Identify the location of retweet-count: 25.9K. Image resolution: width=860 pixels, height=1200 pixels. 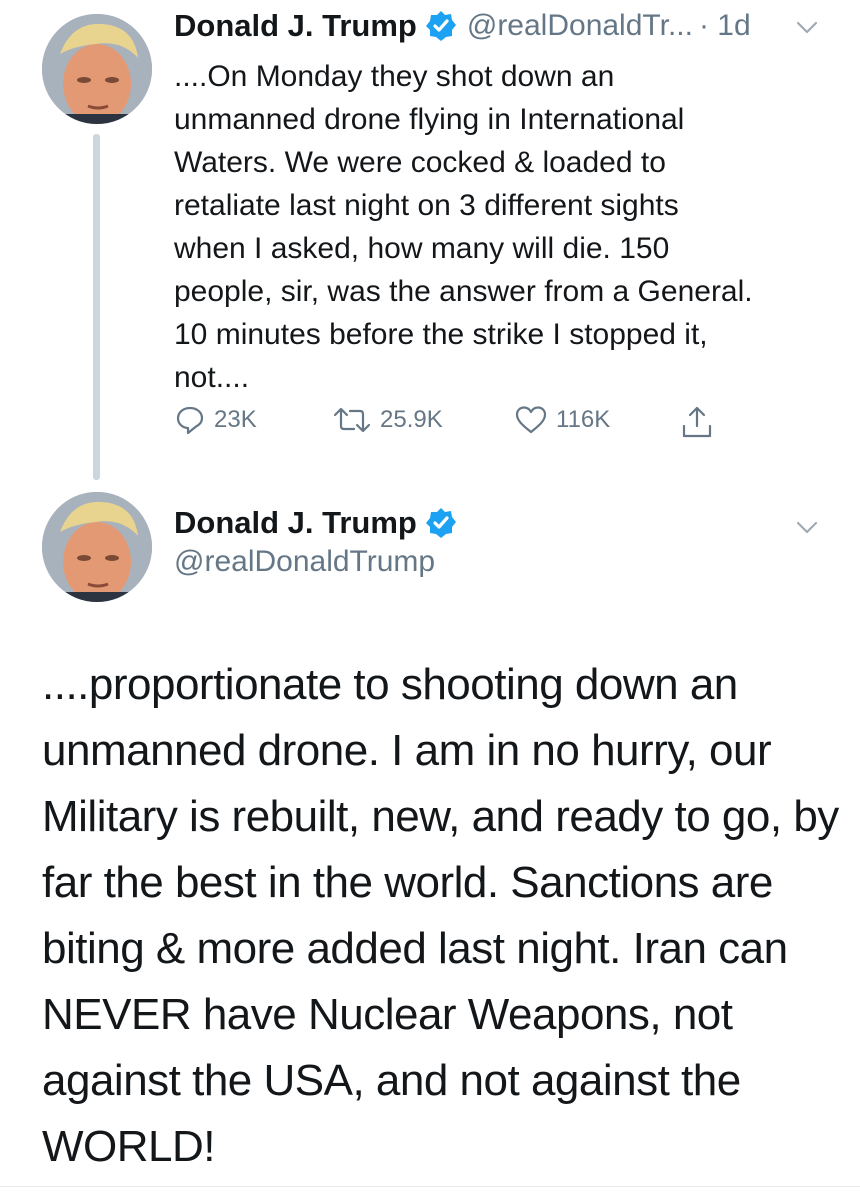
(411, 419).